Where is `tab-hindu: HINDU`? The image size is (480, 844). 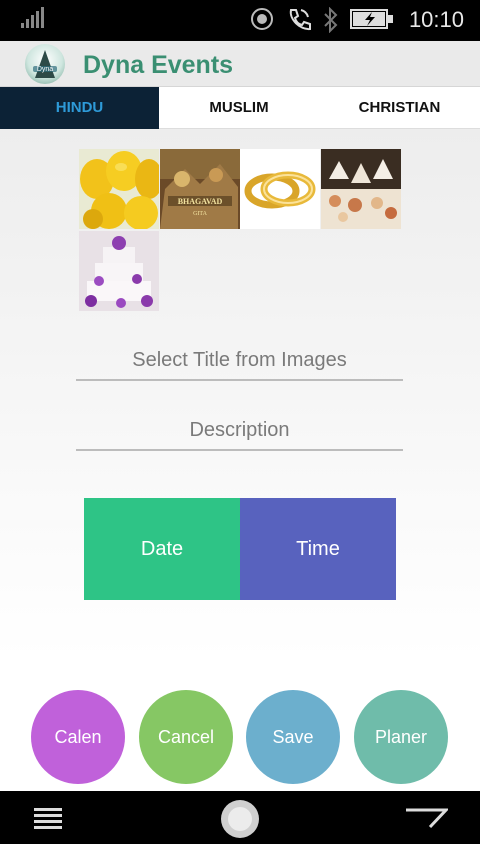
tab-hindu: HINDU is located at coordinates (79, 108).